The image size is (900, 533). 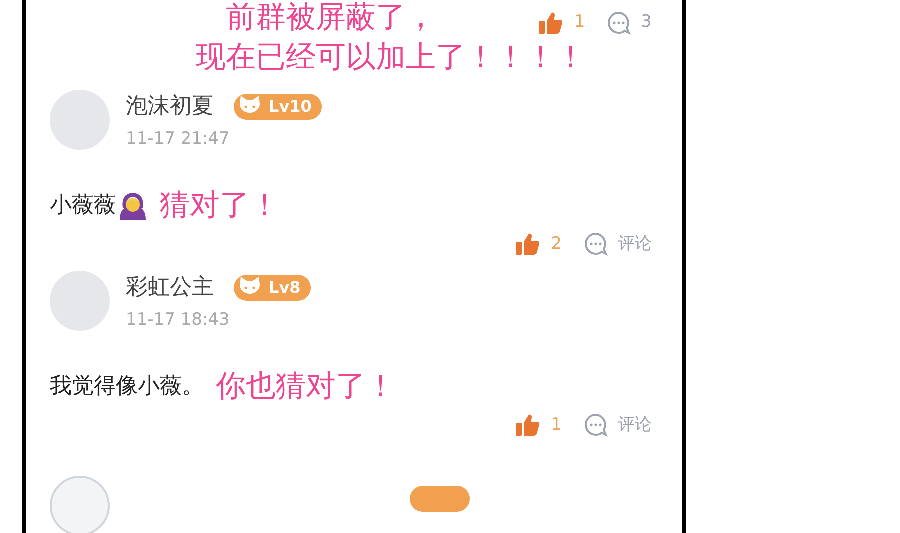 I want to click on comment-button: 3, so click(x=629, y=23).